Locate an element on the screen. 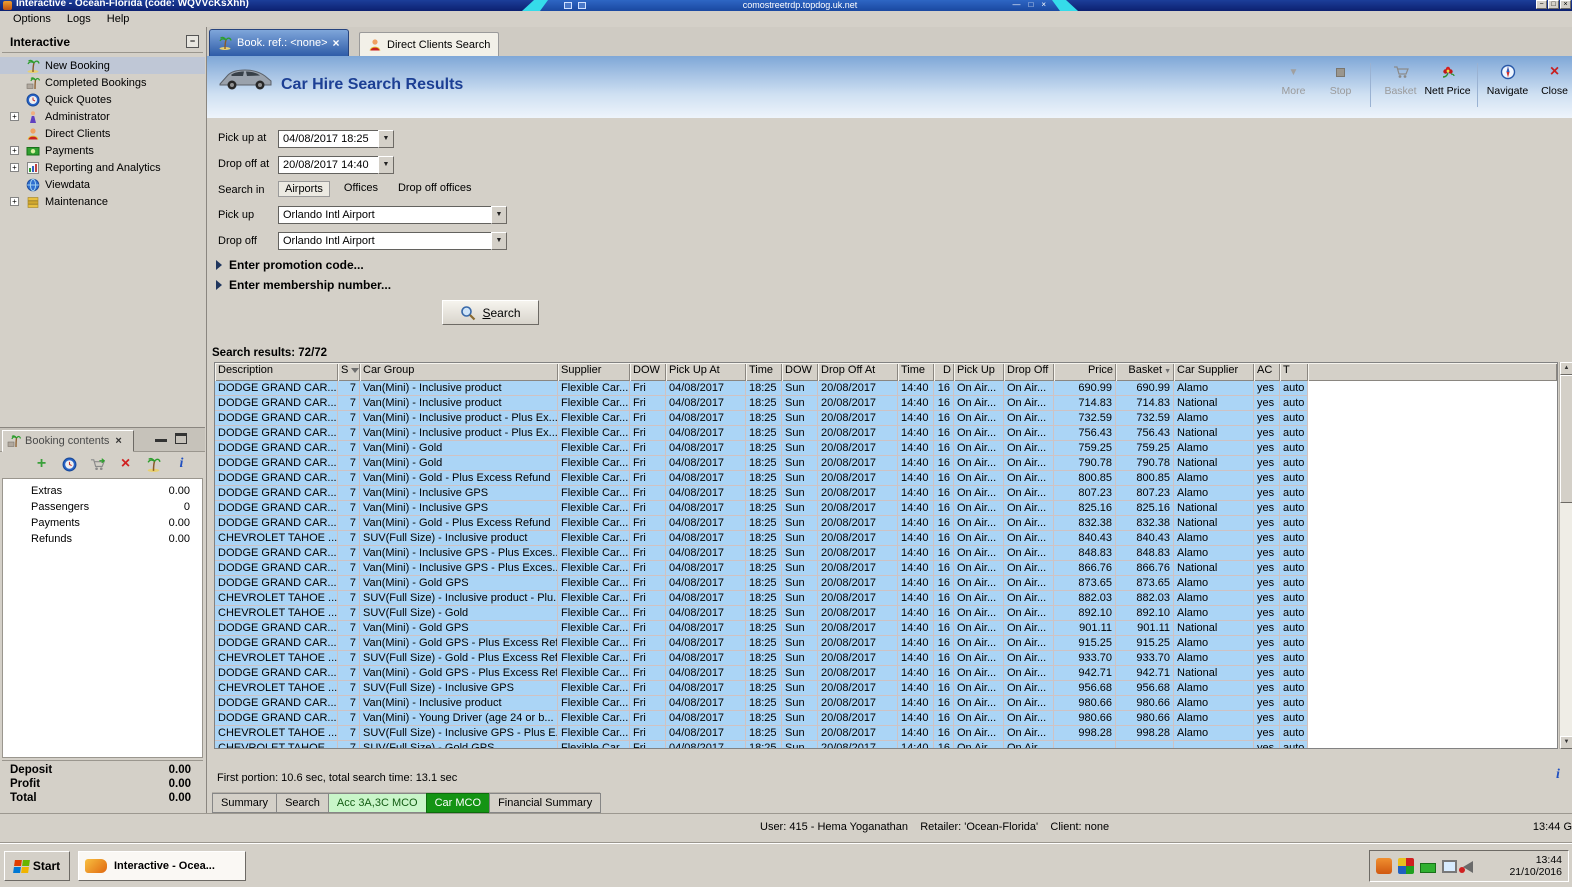 This screenshot has height=887, width=1572. col-car-group: Car Group is located at coordinates (459, 372).